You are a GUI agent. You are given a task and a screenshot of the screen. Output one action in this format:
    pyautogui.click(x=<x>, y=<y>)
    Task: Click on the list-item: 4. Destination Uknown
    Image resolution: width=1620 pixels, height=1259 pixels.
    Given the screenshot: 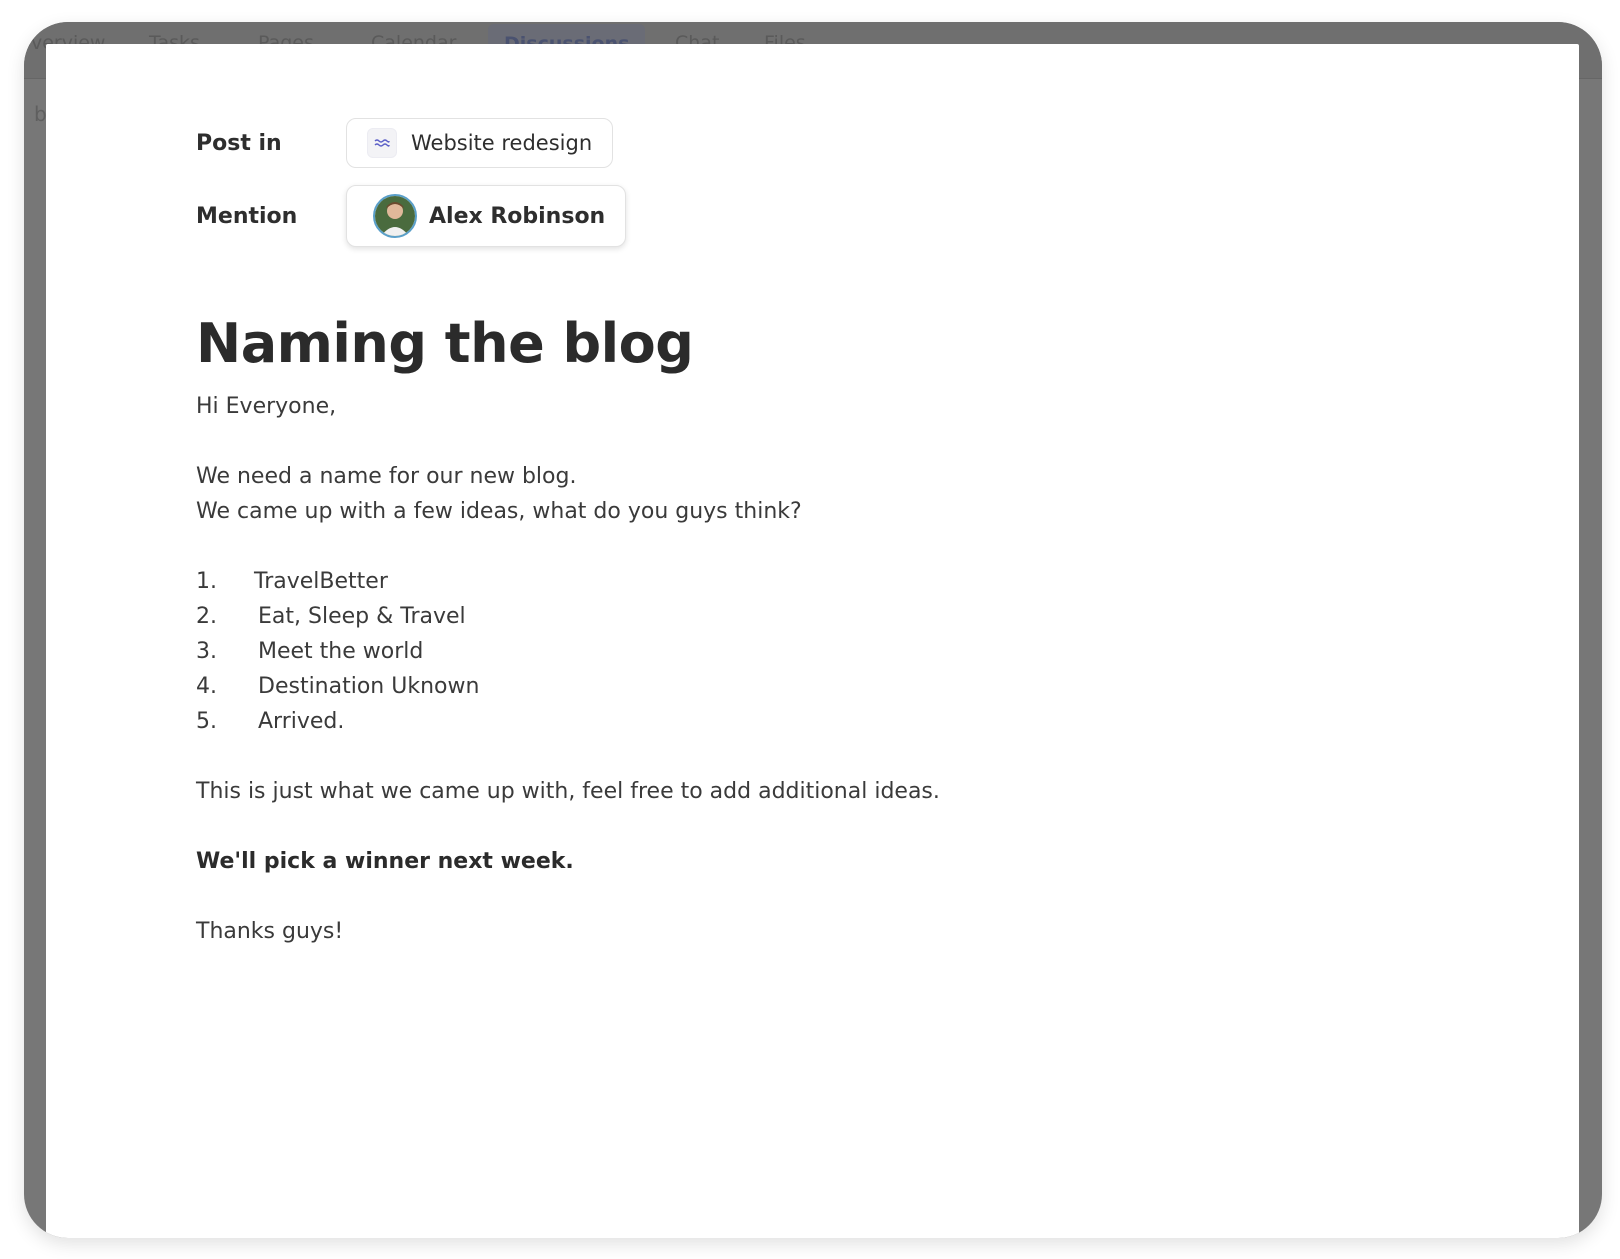 What is the action you would take?
    pyautogui.click(x=568, y=686)
    